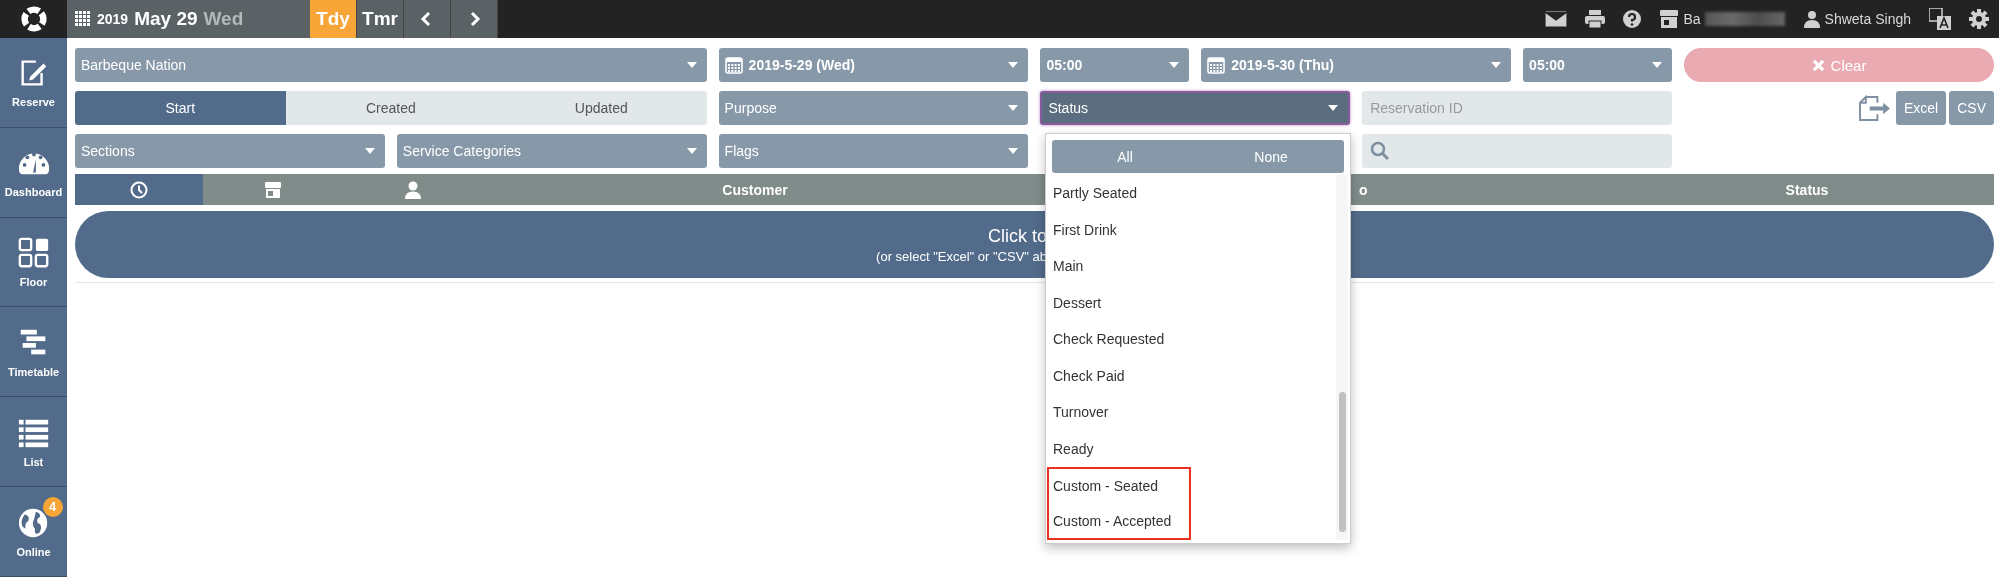 This screenshot has height=577, width=1999. I want to click on sidebar-item: Reserve, so click(33, 83).